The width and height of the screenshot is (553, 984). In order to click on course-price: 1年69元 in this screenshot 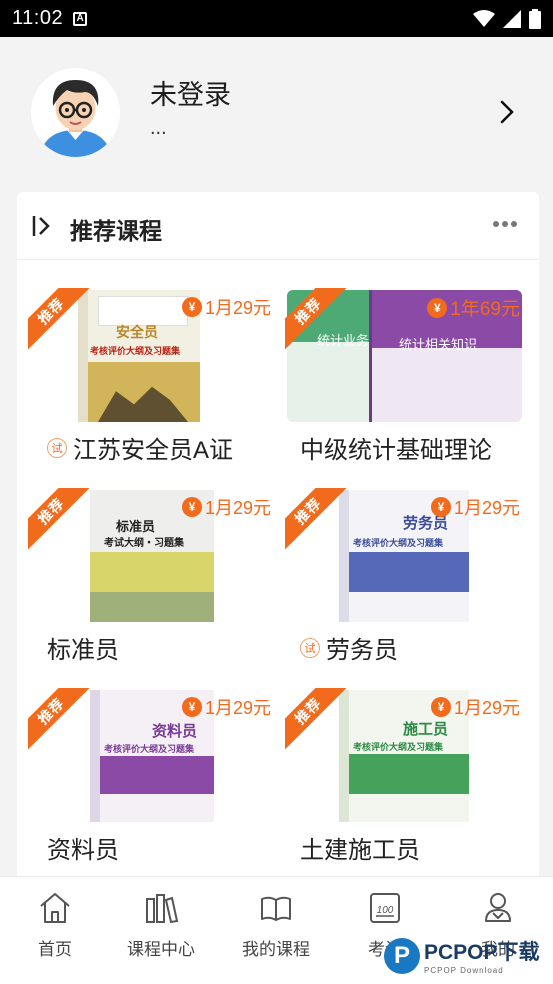, I will do `click(485, 309)`.